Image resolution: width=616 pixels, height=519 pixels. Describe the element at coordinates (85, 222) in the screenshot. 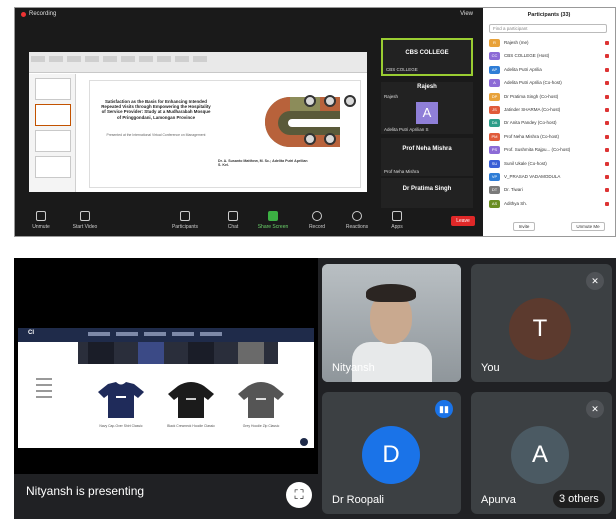

I see `start-video-button: Start Video` at that location.